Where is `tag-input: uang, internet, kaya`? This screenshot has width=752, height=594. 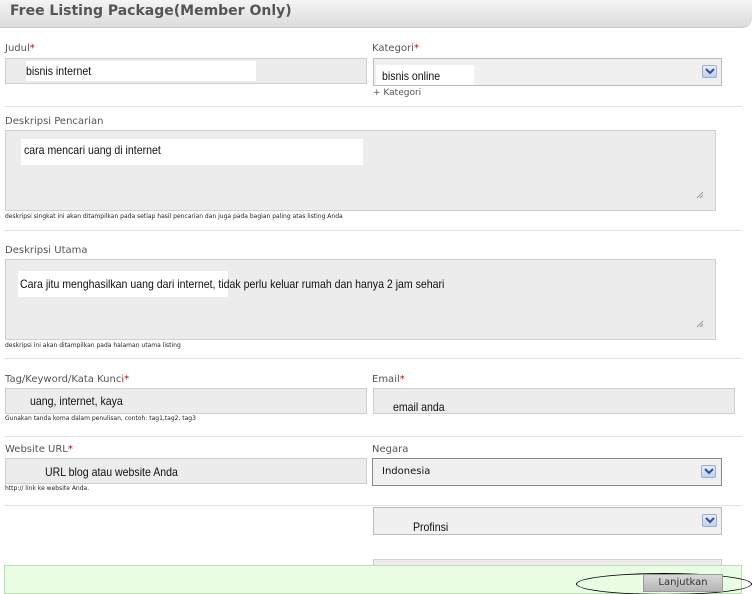 tag-input: uang, internet, kaya is located at coordinates (186, 401).